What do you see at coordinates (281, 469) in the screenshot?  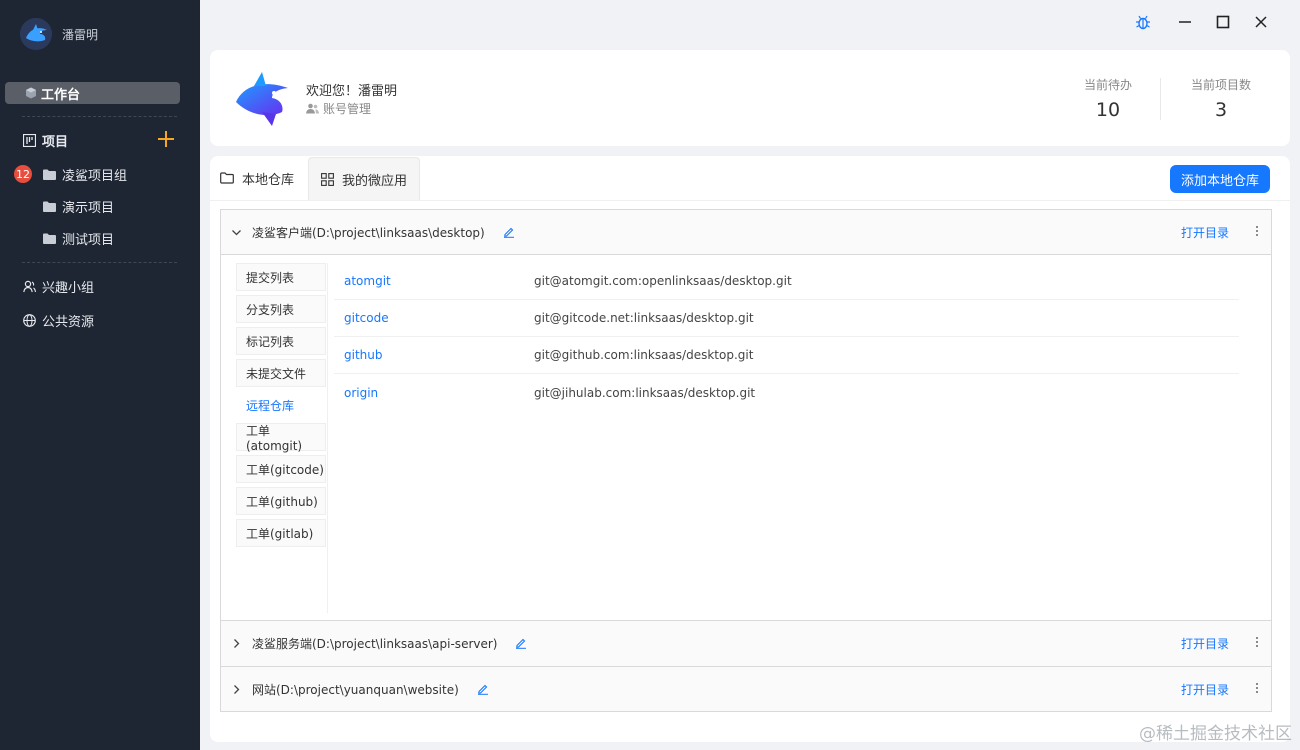 I see `subnav-issues-gitcode: 工单(gitcode)` at bounding box center [281, 469].